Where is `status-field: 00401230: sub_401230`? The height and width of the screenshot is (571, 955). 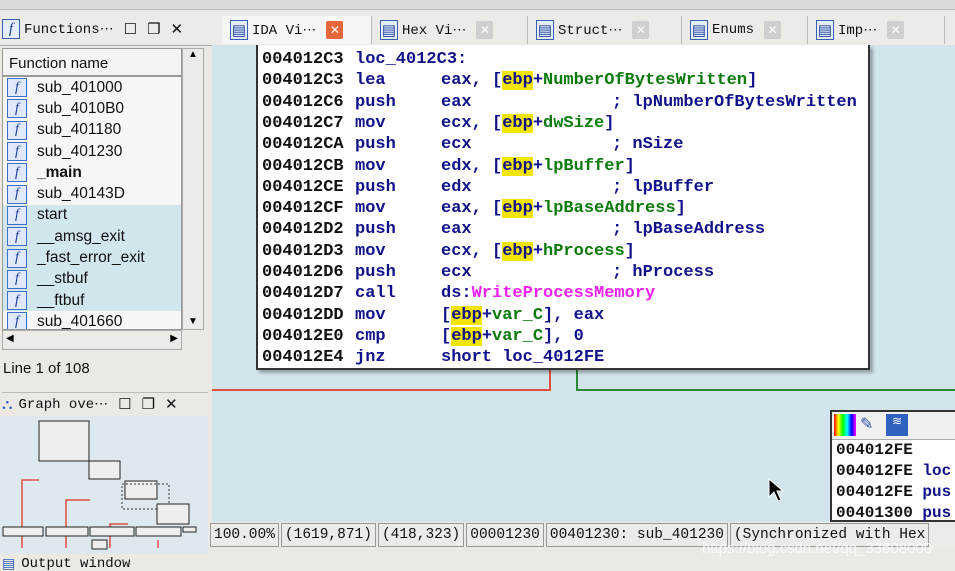 status-field: 00401230: sub_401230 is located at coordinates (636, 535).